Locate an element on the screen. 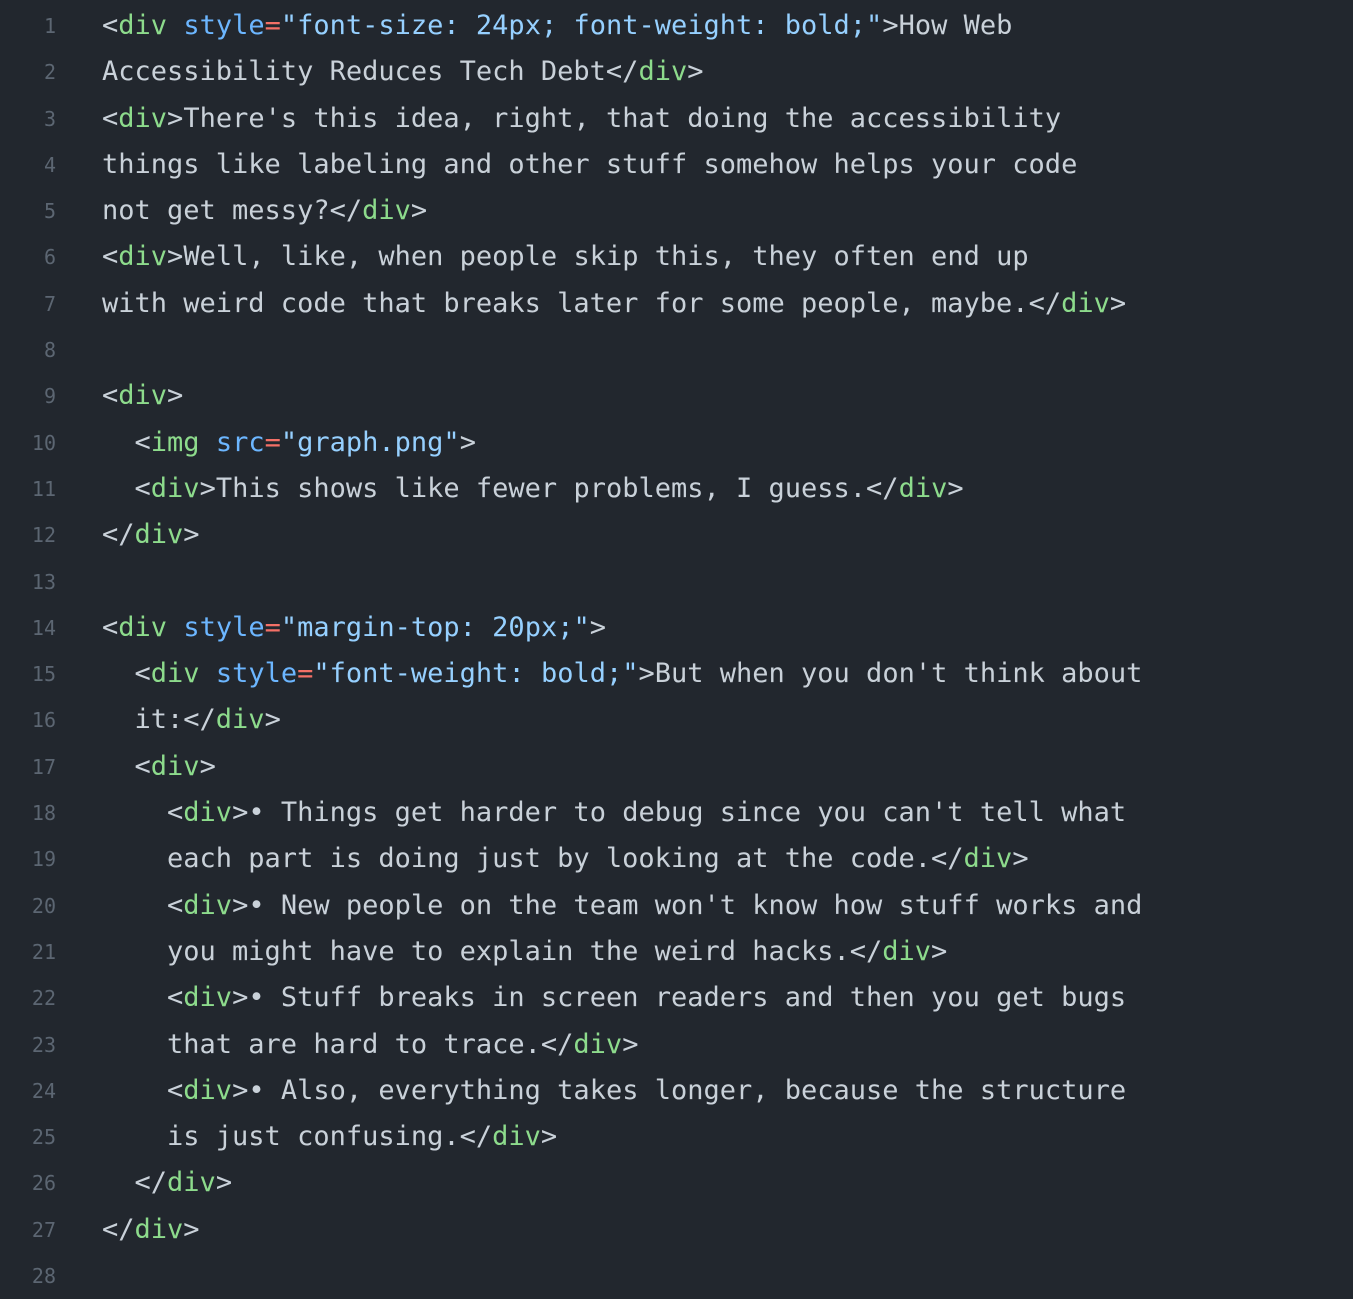  code-line: 9 <div> is located at coordinates (676, 396).